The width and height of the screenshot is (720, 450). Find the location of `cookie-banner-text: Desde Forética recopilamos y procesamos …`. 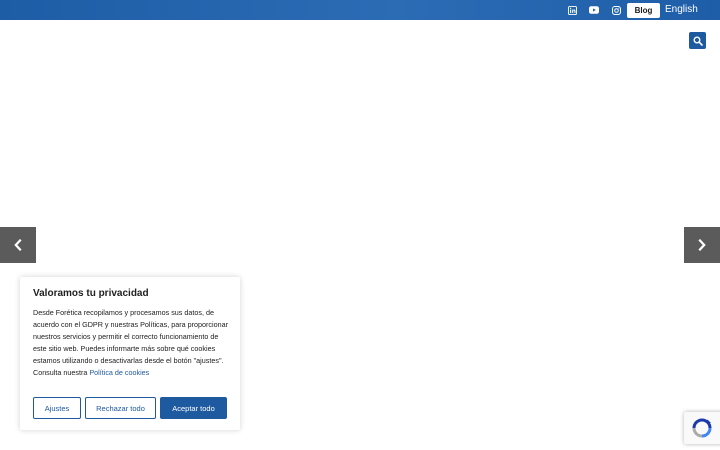

cookie-banner-text: Desde Forética recopilamos y procesamos … is located at coordinates (131, 343).